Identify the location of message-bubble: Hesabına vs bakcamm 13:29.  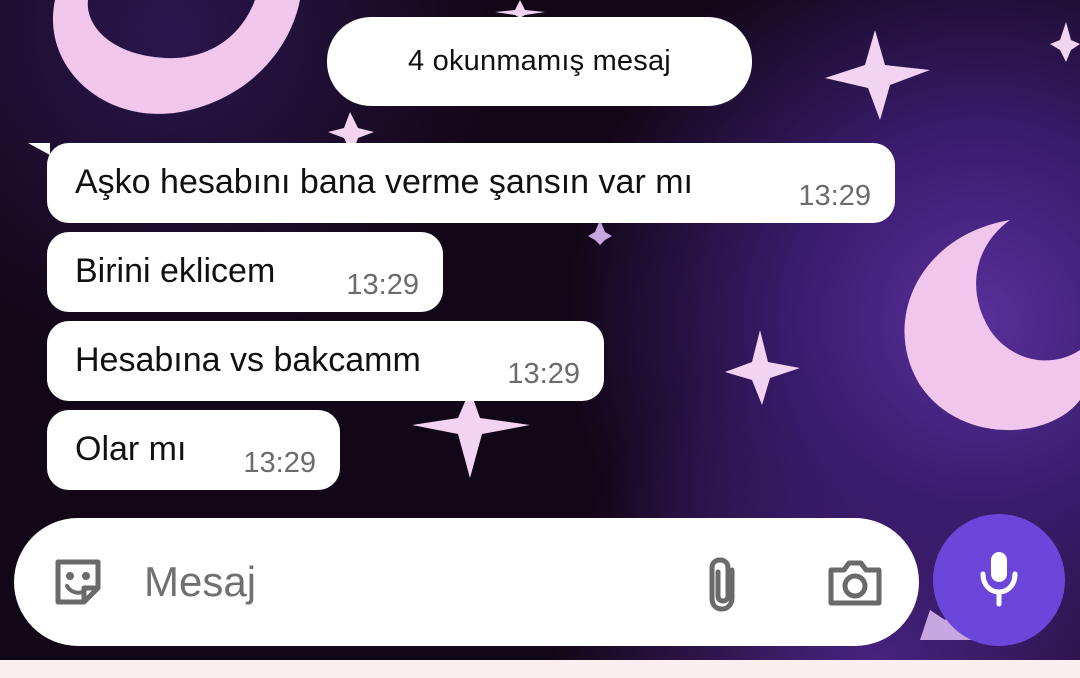
(325, 361).